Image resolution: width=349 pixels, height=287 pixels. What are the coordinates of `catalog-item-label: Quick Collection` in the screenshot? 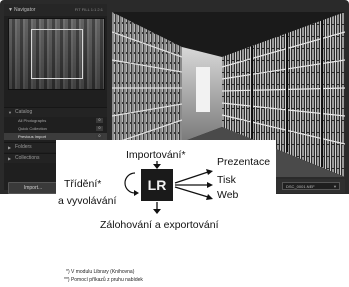 It's located at (32, 128).